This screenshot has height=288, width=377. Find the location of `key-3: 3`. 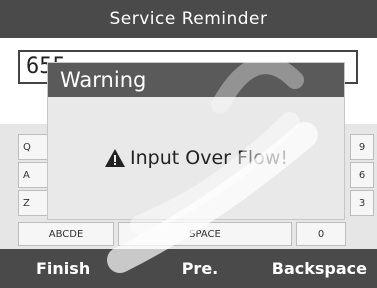

key-3: 3 is located at coordinates (362, 203).